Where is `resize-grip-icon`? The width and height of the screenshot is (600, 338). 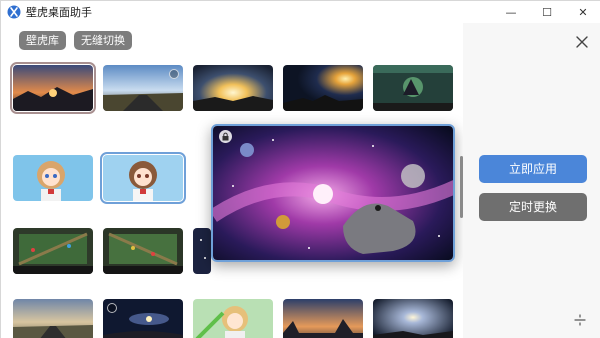 resize-grip-icon is located at coordinates (580, 320).